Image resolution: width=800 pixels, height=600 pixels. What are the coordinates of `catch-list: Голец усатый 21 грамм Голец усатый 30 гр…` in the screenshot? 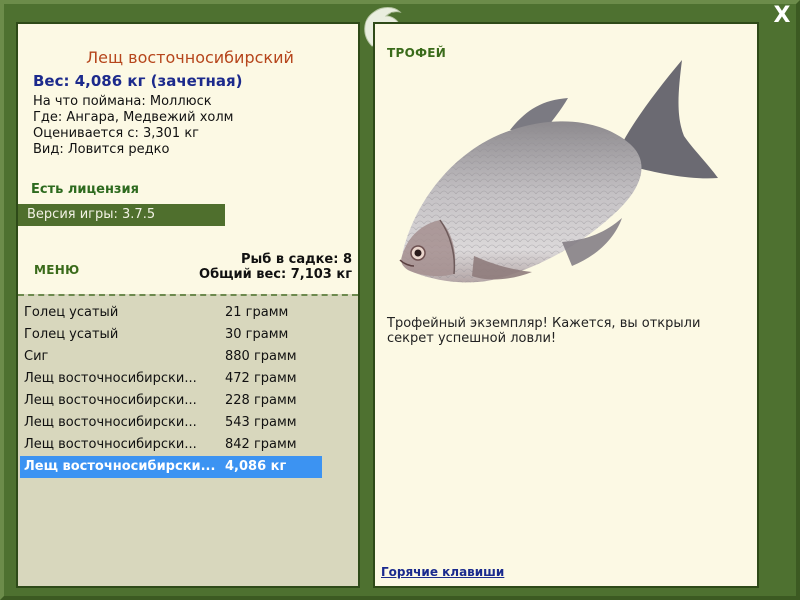 It's located at (171, 390).